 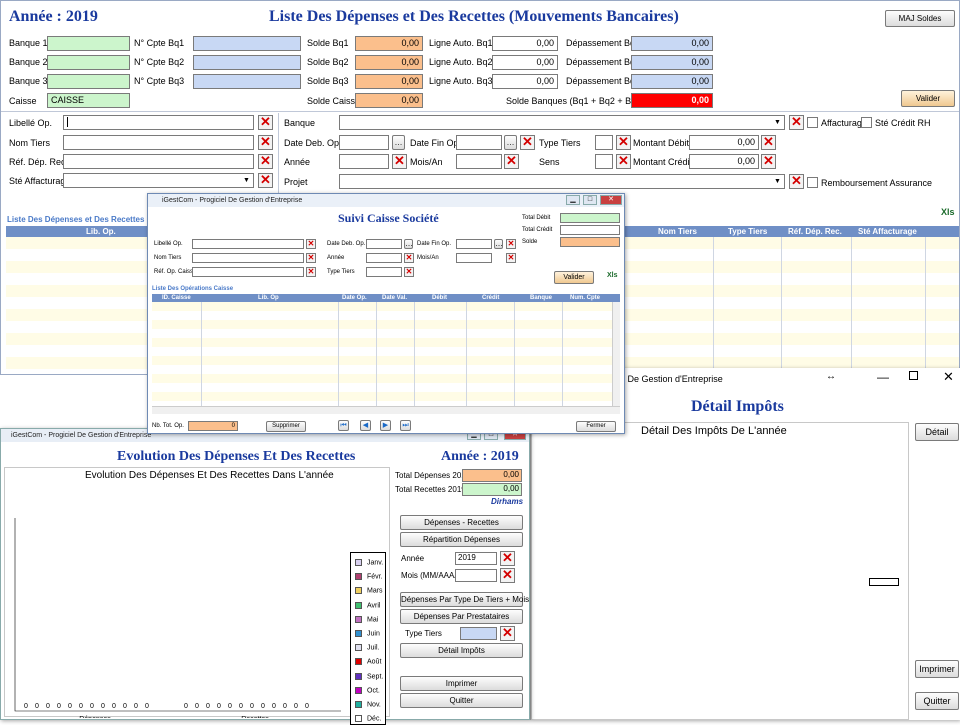 What do you see at coordinates (616, 354) in the screenshot?
I see `vertical-scrollbar` at bounding box center [616, 354].